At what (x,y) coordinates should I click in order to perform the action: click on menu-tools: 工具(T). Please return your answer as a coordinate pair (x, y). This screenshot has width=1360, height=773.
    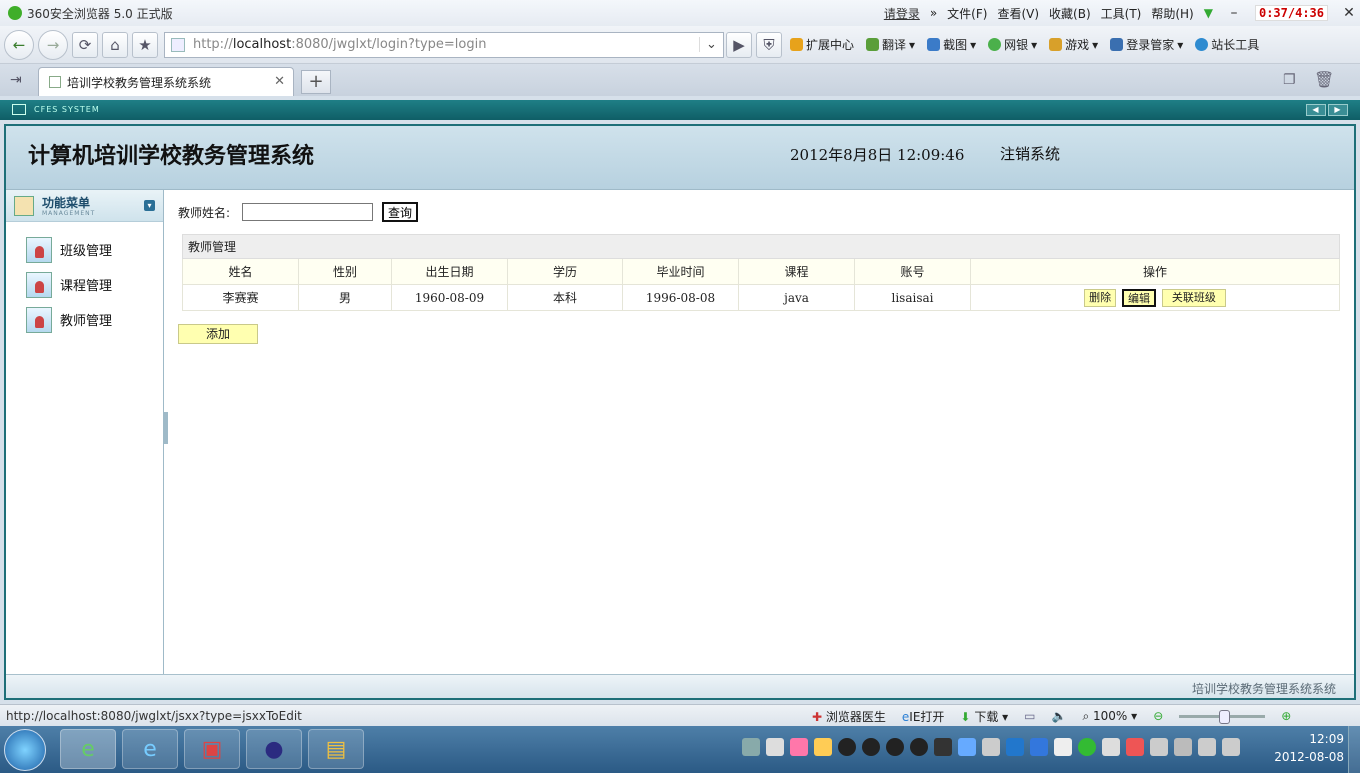
    Looking at the image, I should click on (1121, 13).